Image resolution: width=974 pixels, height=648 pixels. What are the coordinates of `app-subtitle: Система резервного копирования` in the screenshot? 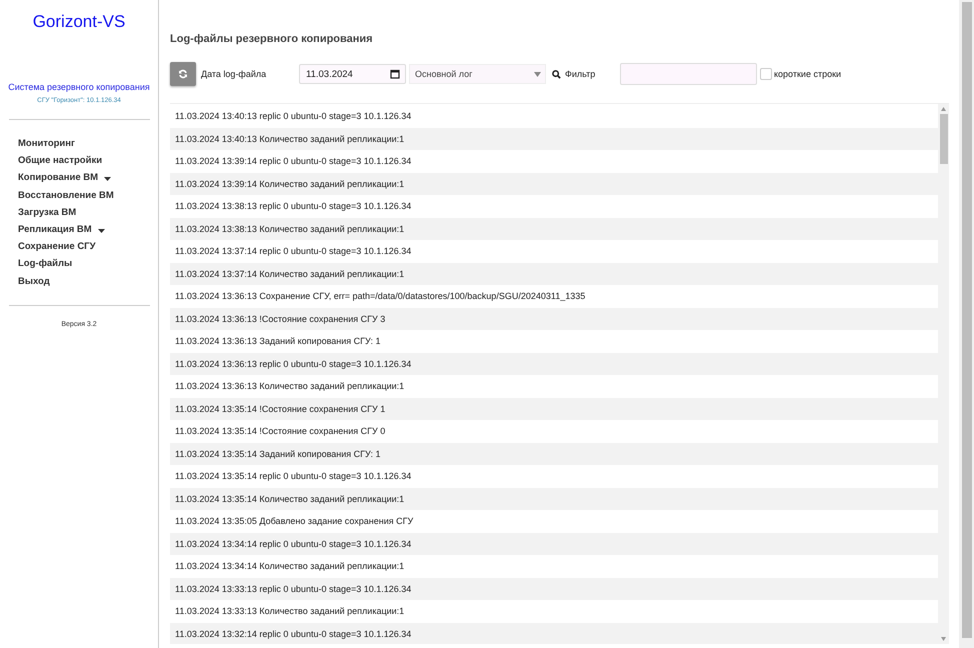 It's located at (79, 87).